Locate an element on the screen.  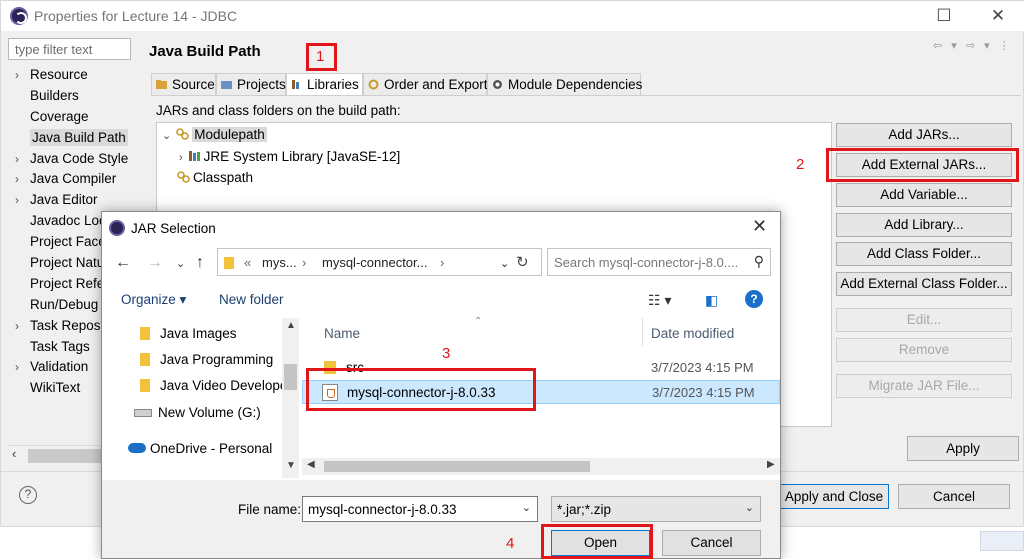
scroll-left-icon: ◀ is located at coordinates (311, 464).